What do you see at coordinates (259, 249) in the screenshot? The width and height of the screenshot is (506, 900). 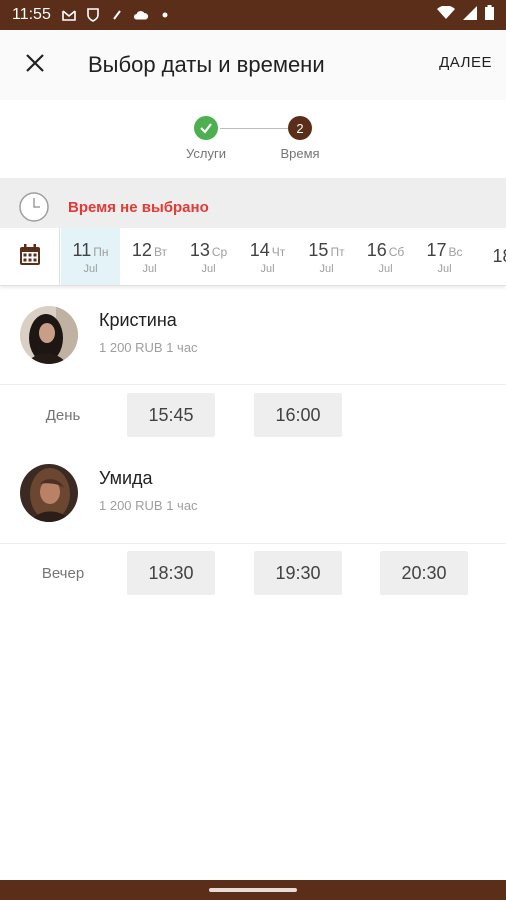 I see `day-number: 14` at bounding box center [259, 249].